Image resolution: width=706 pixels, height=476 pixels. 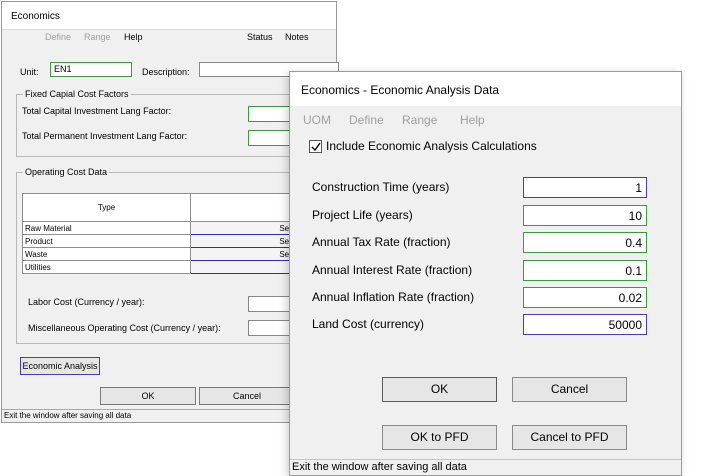 What do you see at coordinates (106, 241) in the screenshot?
I see `row-type: Product` at bounding box center [106, 241].